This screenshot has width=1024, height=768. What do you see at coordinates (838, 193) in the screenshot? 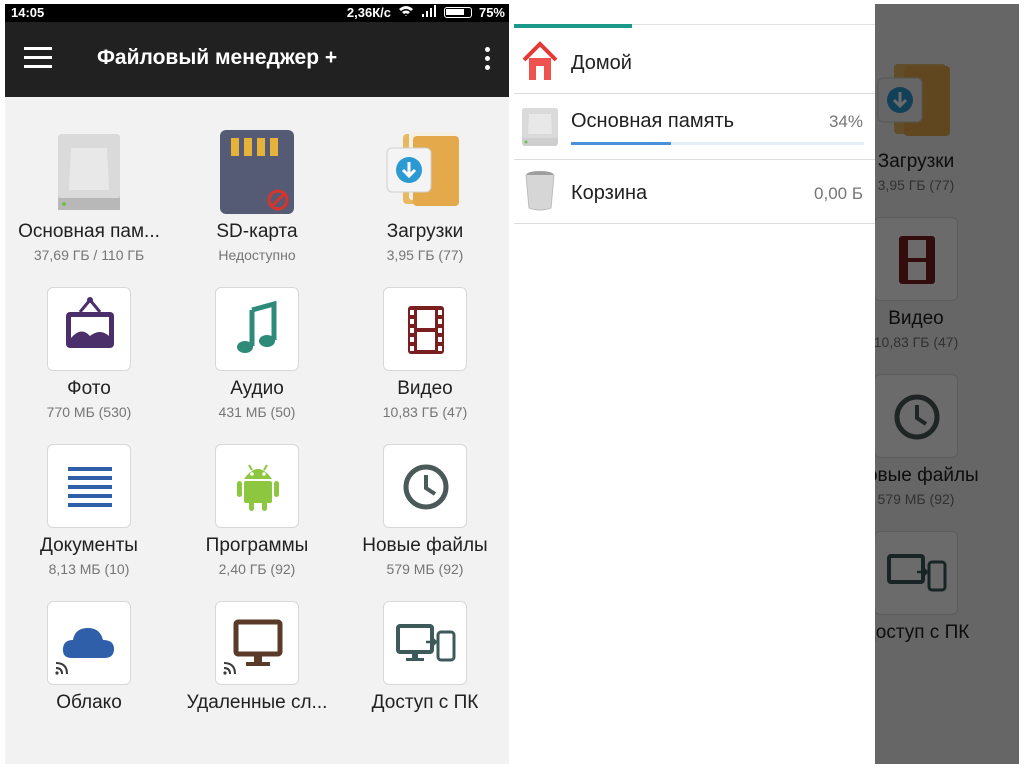
I see `trash-size: 0,00 Б` at bounding box center [838, 193].